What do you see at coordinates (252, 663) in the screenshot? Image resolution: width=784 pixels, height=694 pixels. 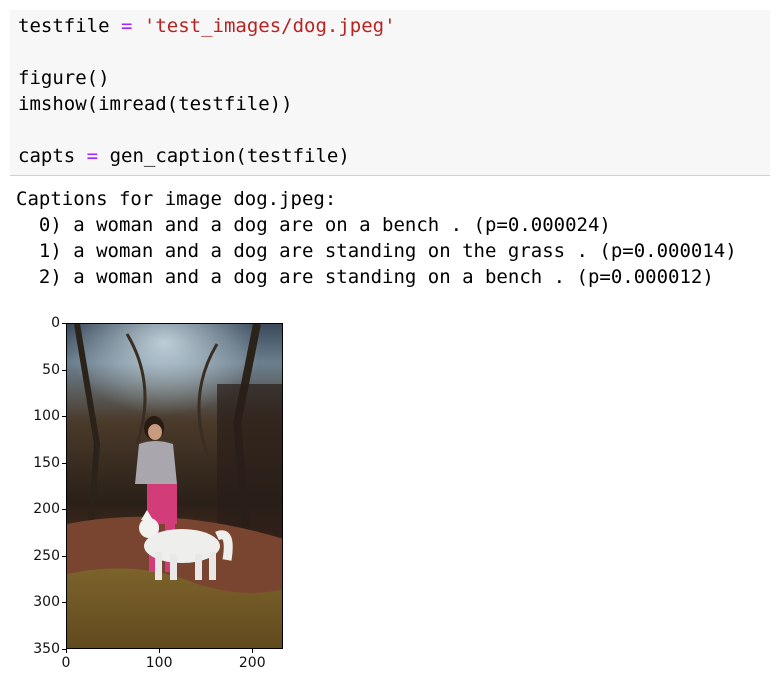 I see `x-tick-label: 200` at bounding box center [252, 663].